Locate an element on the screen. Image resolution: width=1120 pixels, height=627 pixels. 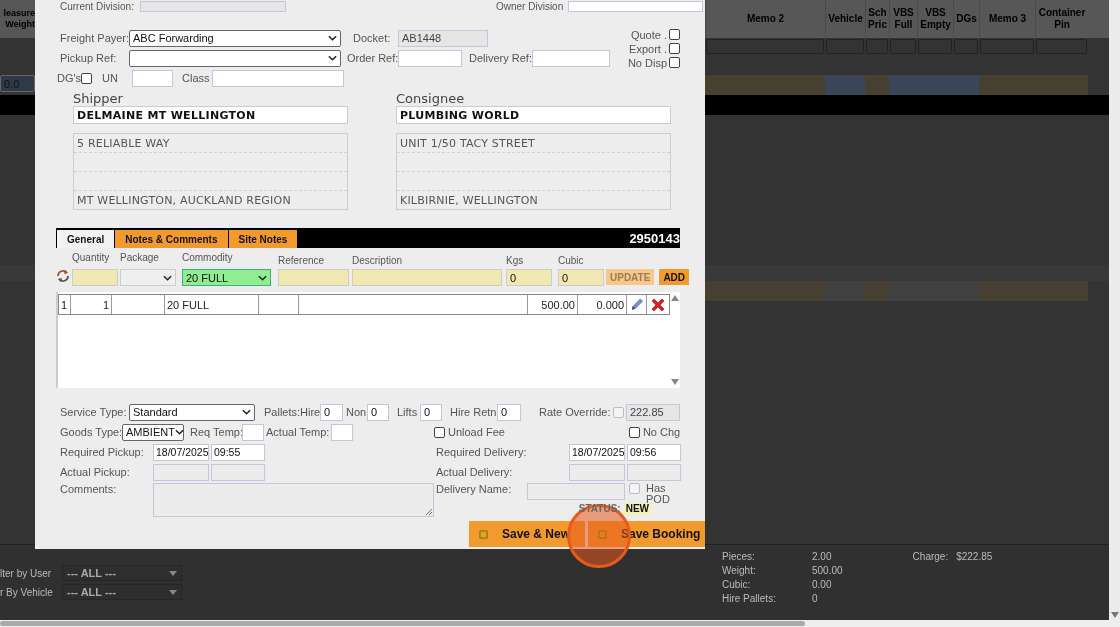
scroll-up-icon is located at coordinates (675, 298).